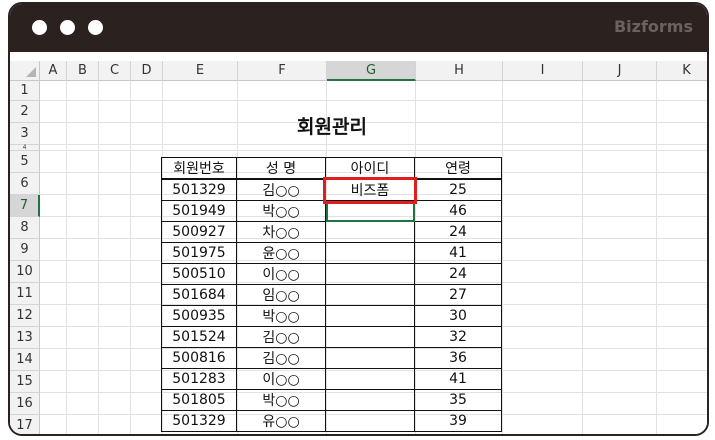 The height and width of the screenshot is (440, 715). What do you see at coordinates (458, 316) in the screenshot?
I see `table-cell: 30` at bounding box center [458, 316].